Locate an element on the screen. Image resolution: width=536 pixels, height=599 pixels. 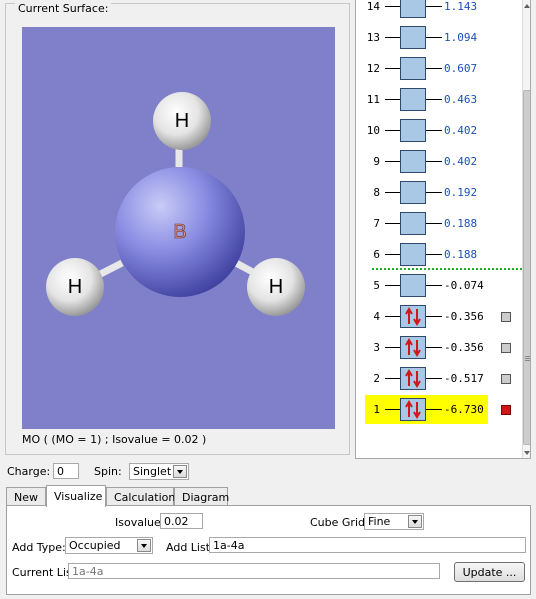
mo-level-row: 1 -6.730 is located at coordinates (439, 409).